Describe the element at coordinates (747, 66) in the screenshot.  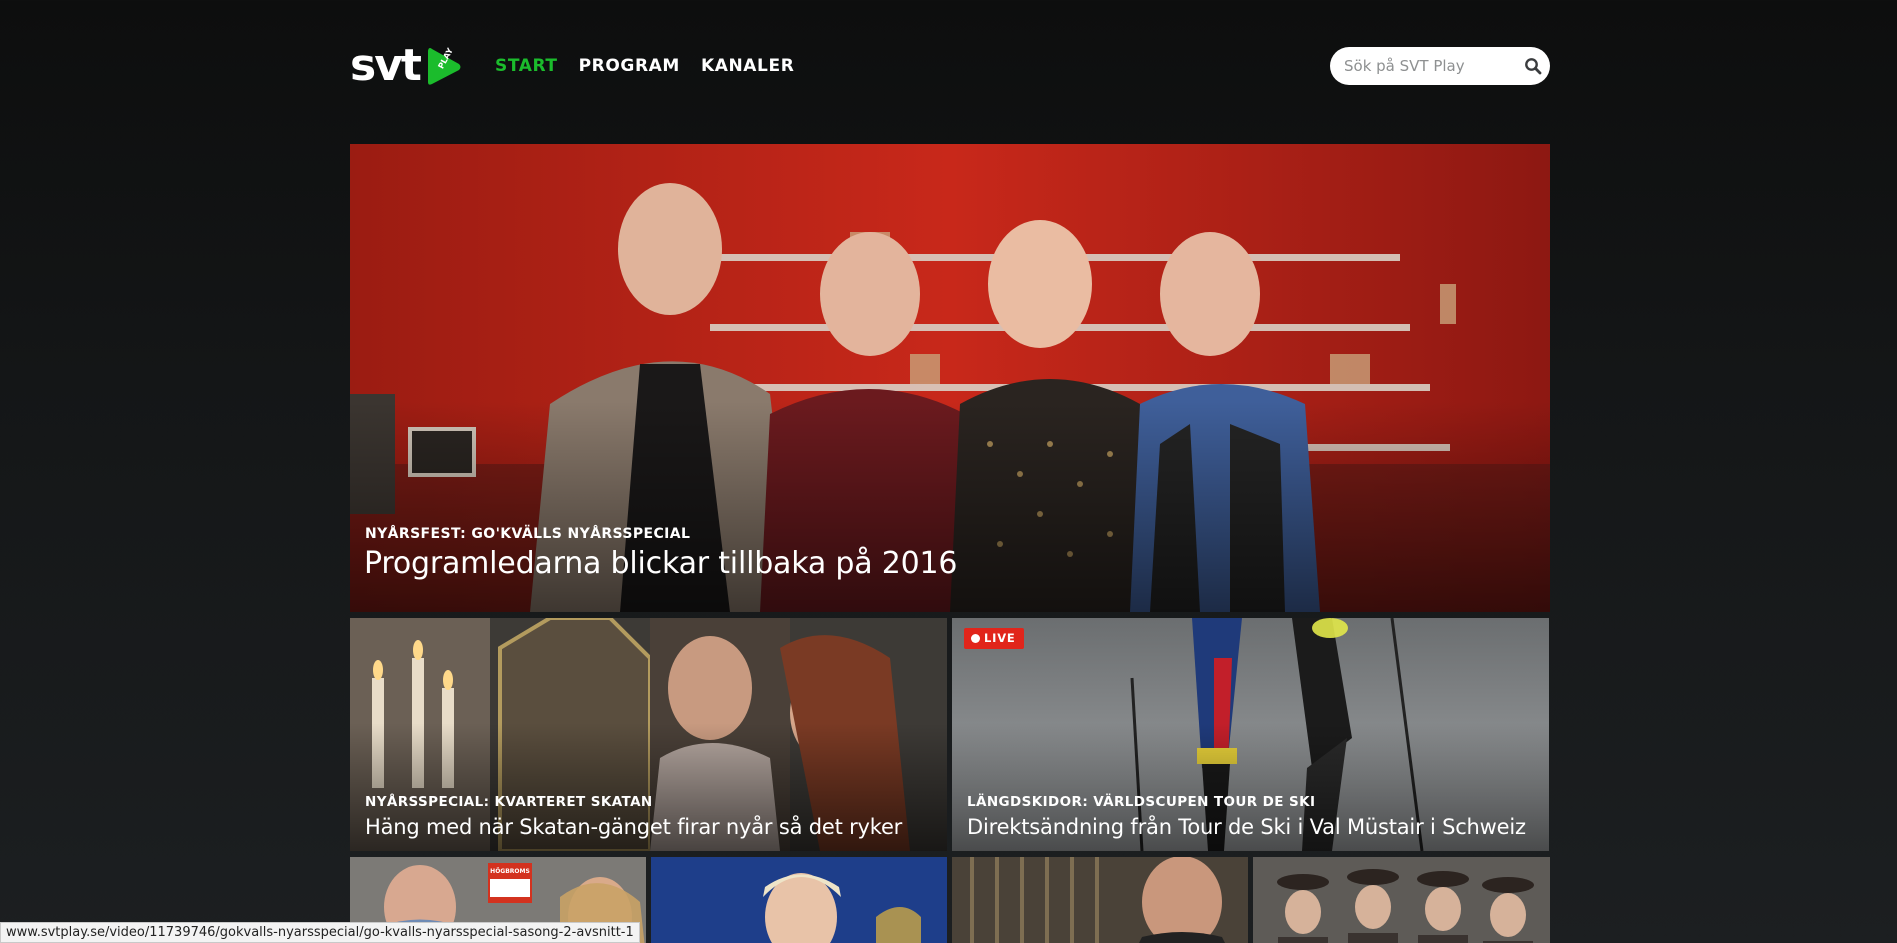
I see `nav-kanaler: KANALER` at that location.